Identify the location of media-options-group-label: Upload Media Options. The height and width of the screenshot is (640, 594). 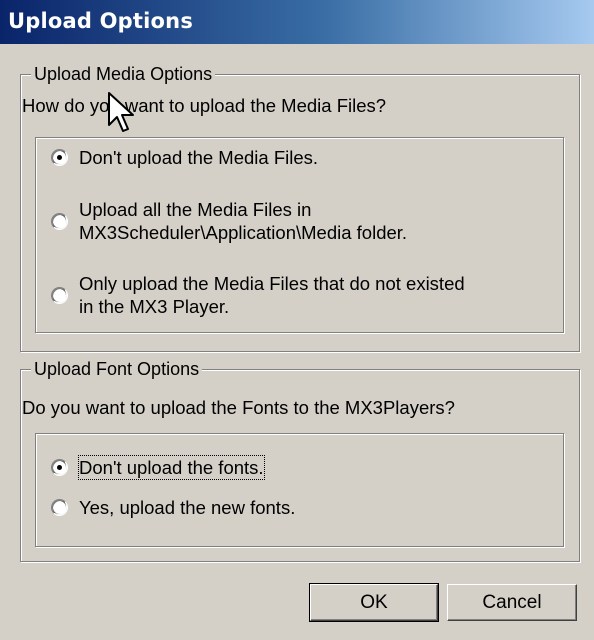
(123, 74).